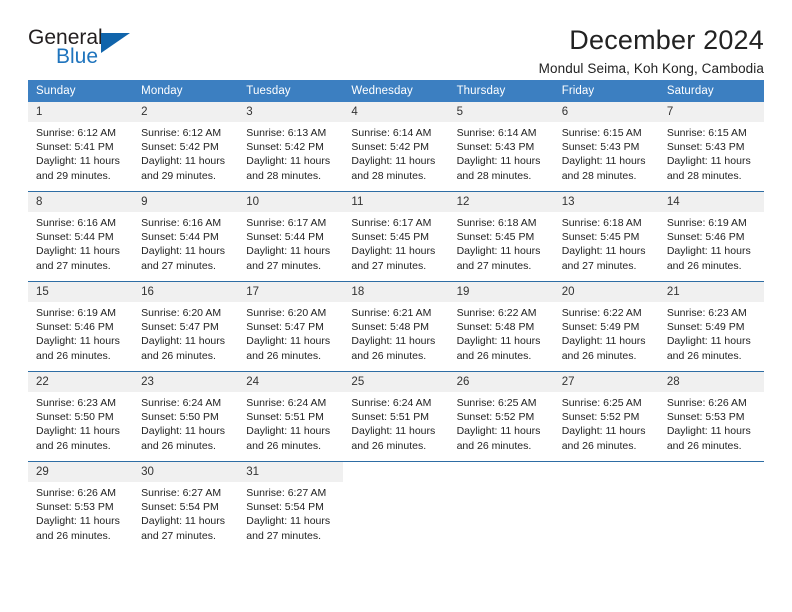 The height and width of the screenshot is (612, 792). Describe the element at coordinates (651, 69) in the screenshot. I see `page-subtitle: Mondul Seima, Koh Kong, Cambodia` at that location.